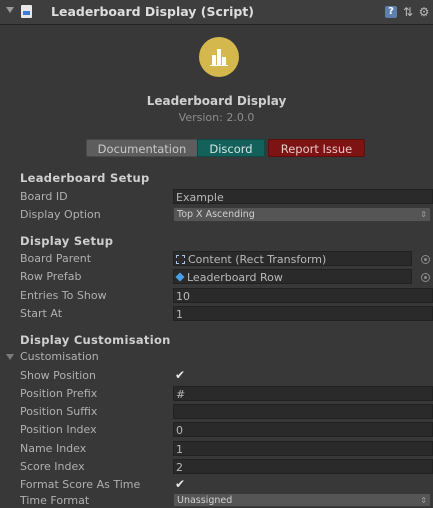 This screenshot has height=508, width=433. Describe the element at coordinates (80, 484) in the screenshot. I see `format-score-as-time-label: Format Score As Time` at that location.